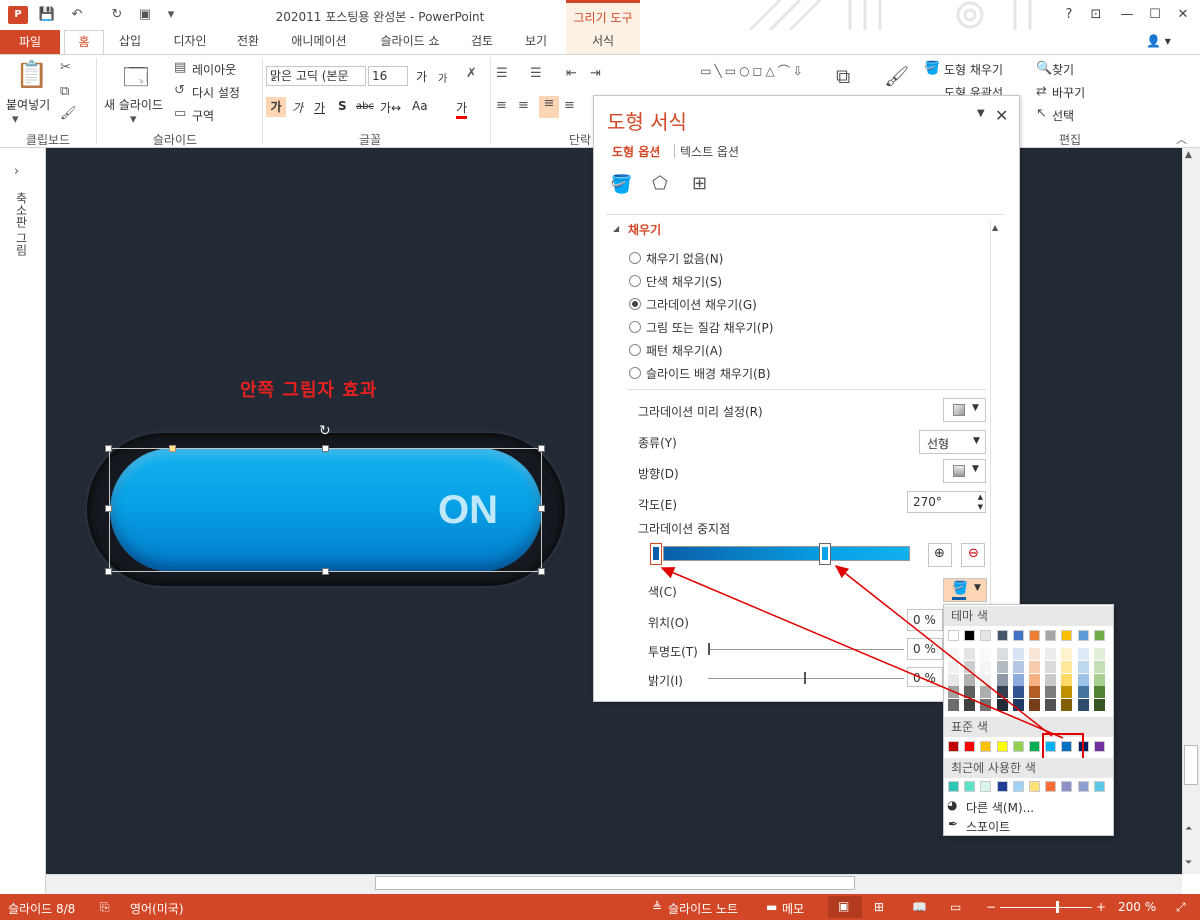  Describe the element at coordinates (879, 907) in the screenshot. I see `slide-sorter-view-icon: ⊞` at that location.